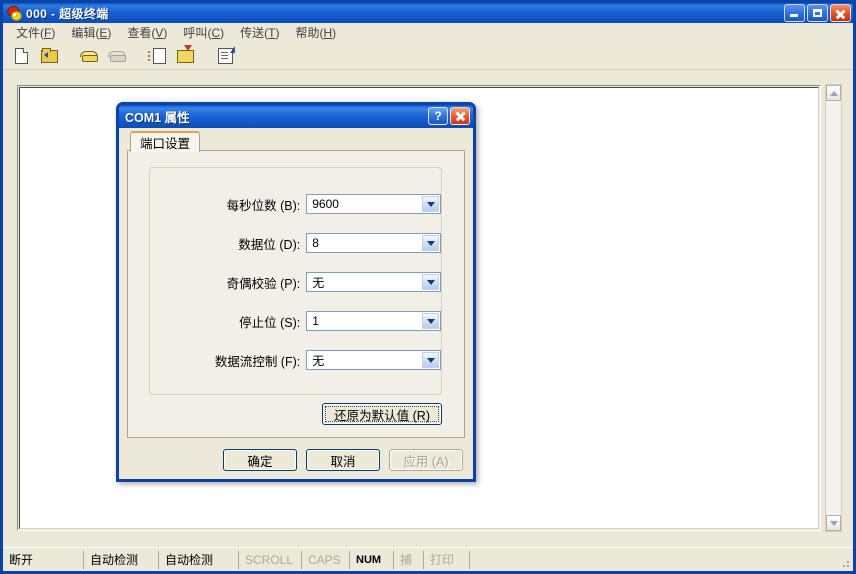 The height and width of the screenshot is (574, 856). What do you see at coordinates (446, 559) in the screenshot?
I see `status-print: 打印` at bounding box center [446, 559].